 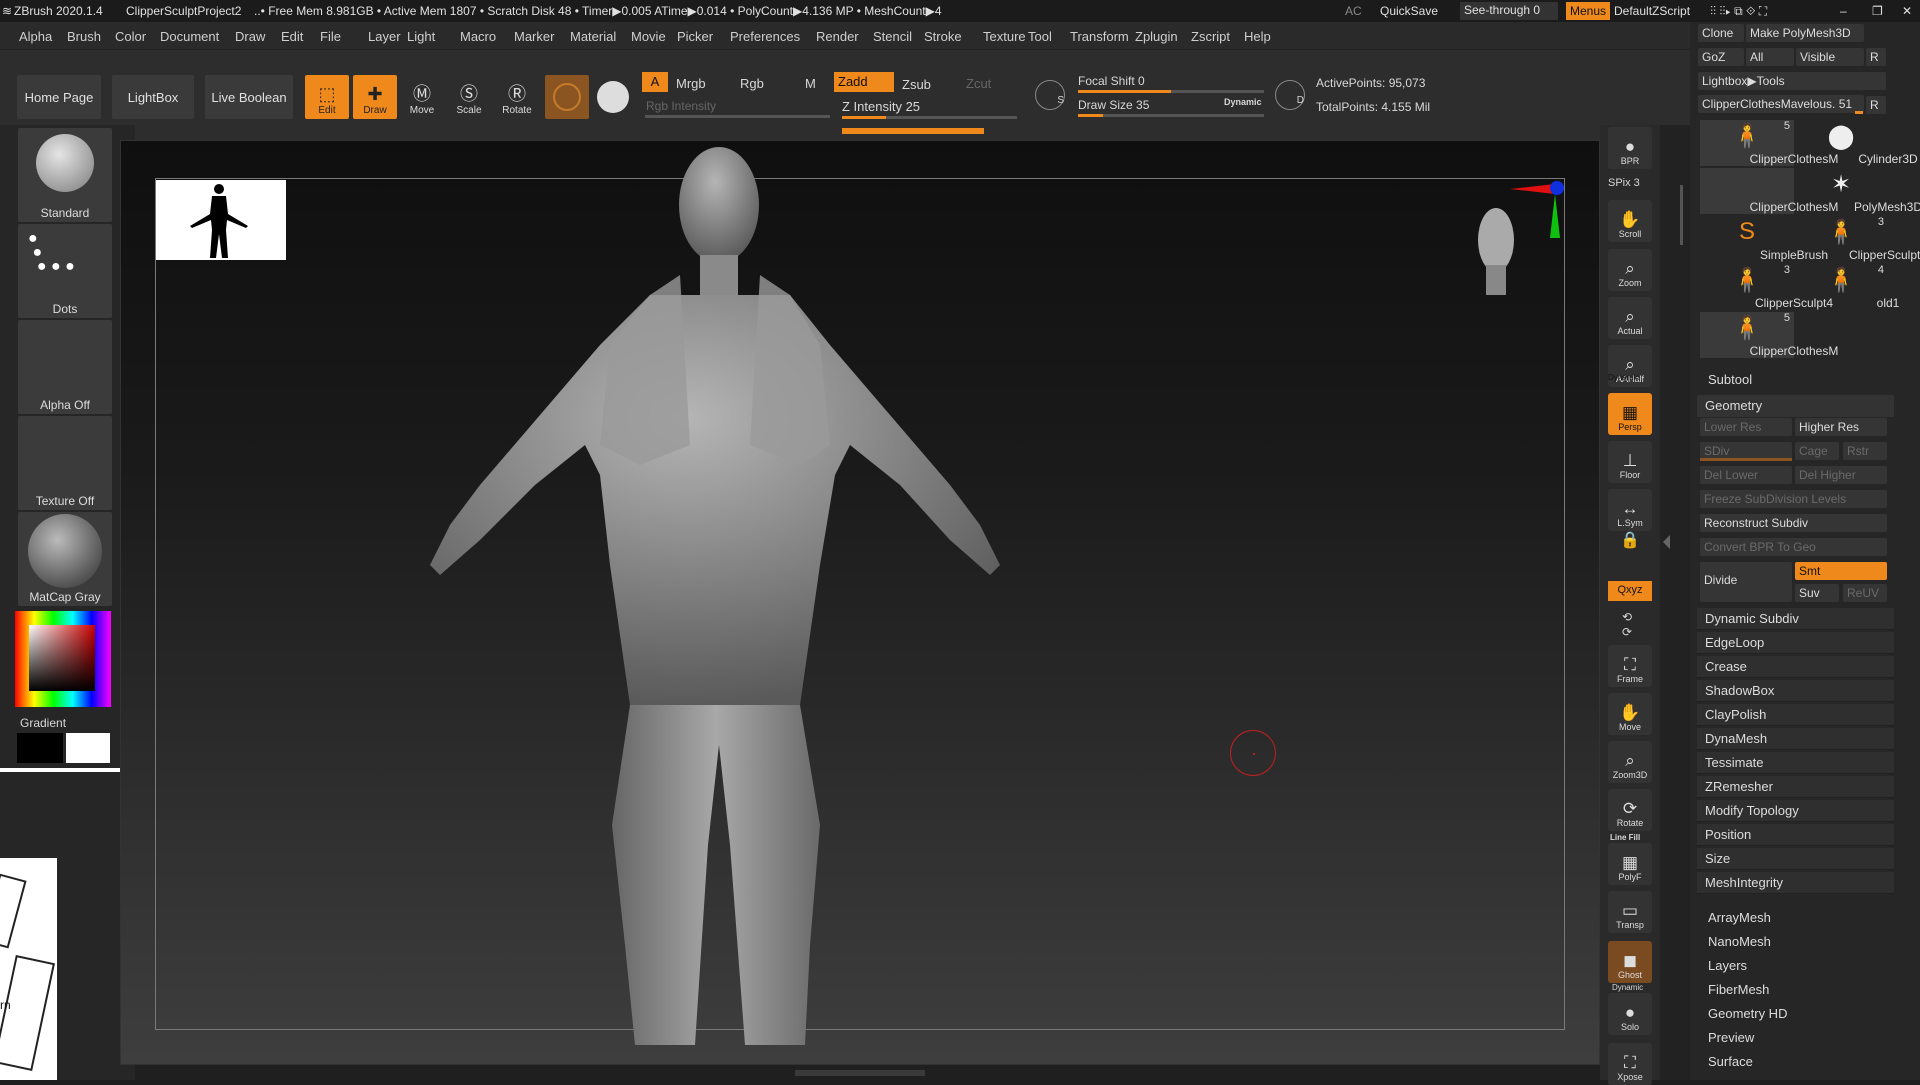 I want to click on bpr-button: ● BPR, so click(x=1630, y=148).